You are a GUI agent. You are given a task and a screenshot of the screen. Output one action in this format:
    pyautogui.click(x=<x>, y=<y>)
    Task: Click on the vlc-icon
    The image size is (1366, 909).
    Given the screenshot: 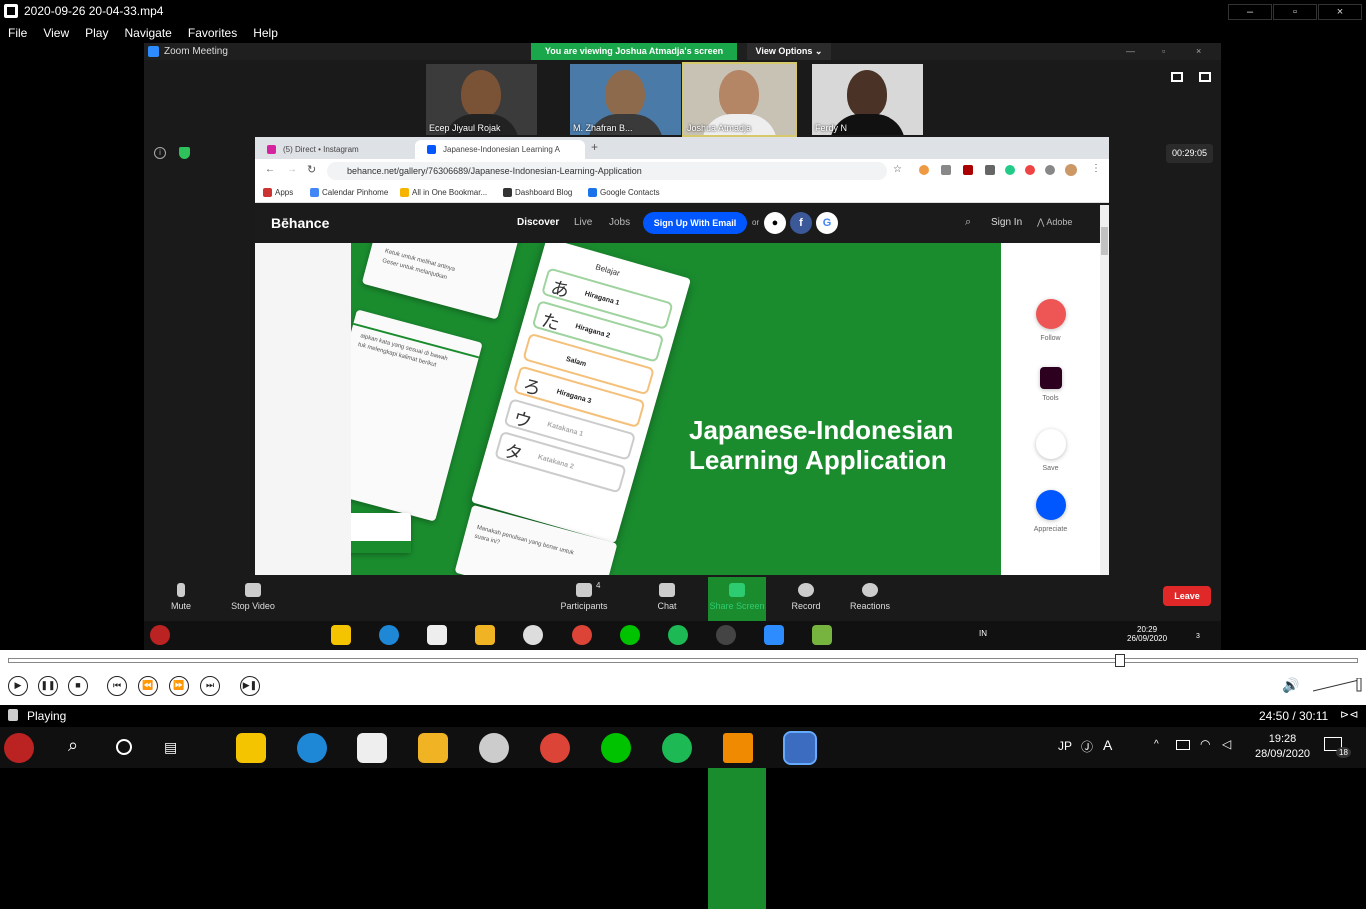 What is the action you would take?
    pyautogui.click(x=738, y=748)
    